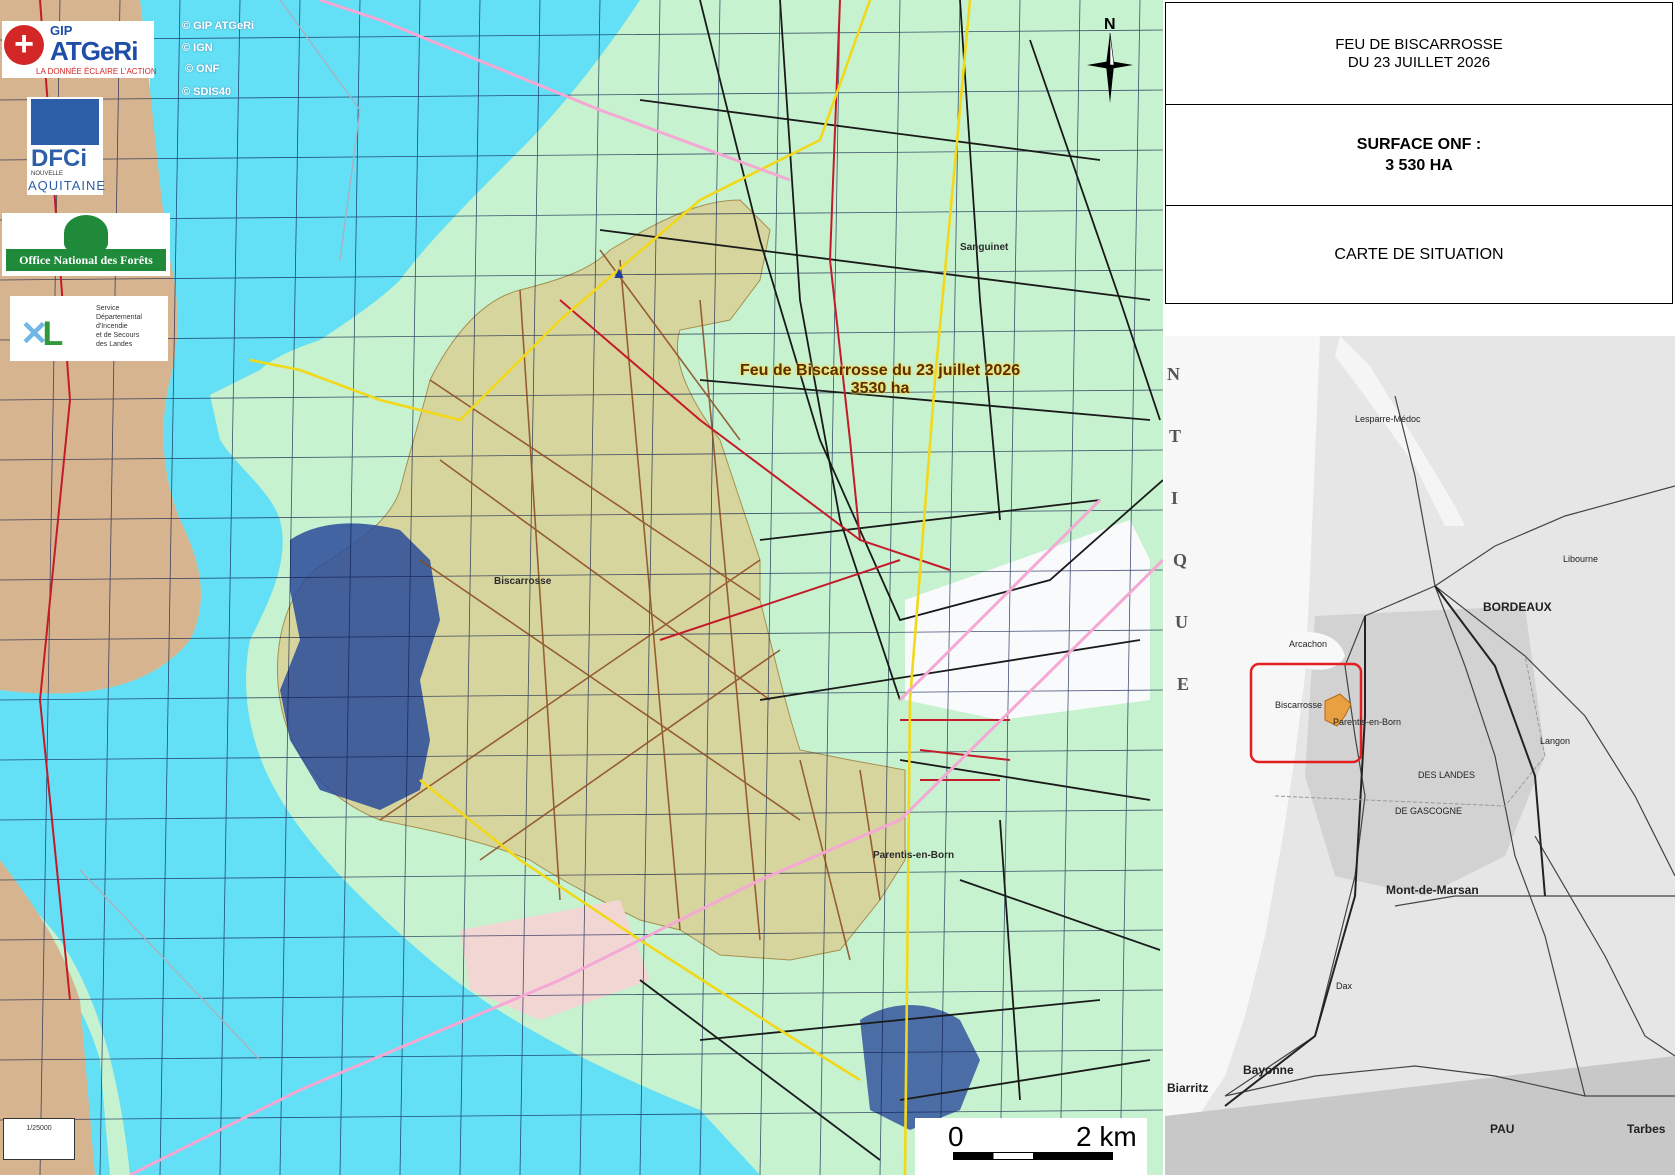 Image resolution: width=1675 pixels, height=1175 pixels. Describe the element at coordinates (1268, 1070) in the screenshot. I see `inset-label-bayonne: Bayonne` at that location.